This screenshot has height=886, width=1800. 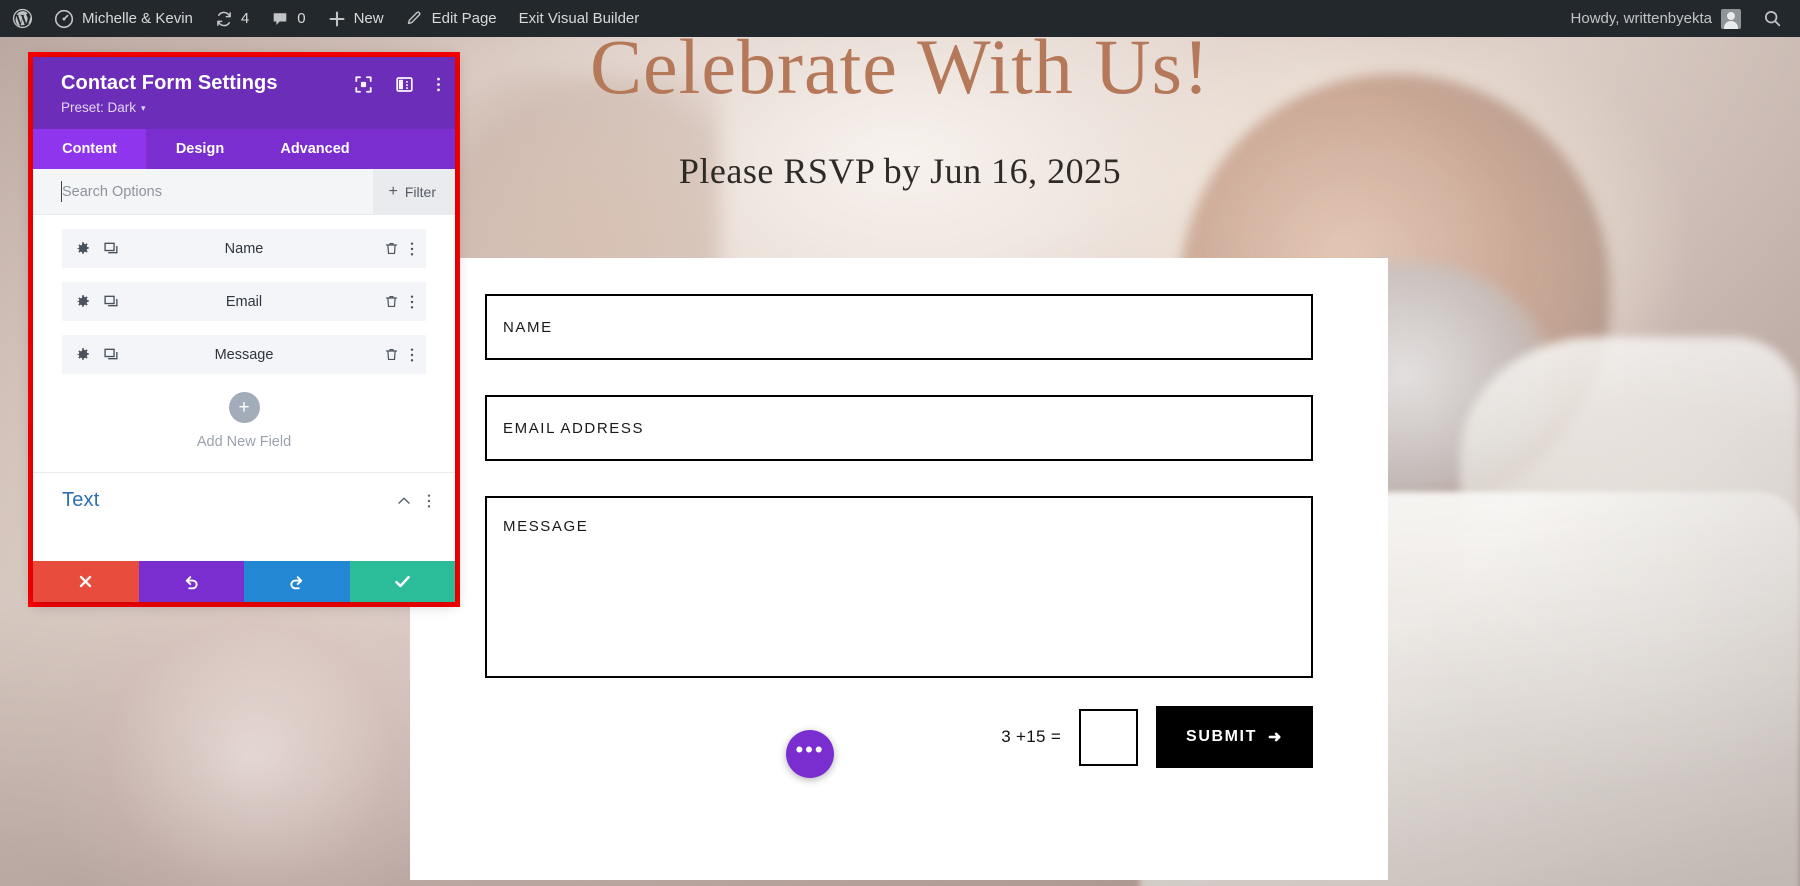 I want to click on submit-label: SUBMIT, so click(x=1221, y=736).